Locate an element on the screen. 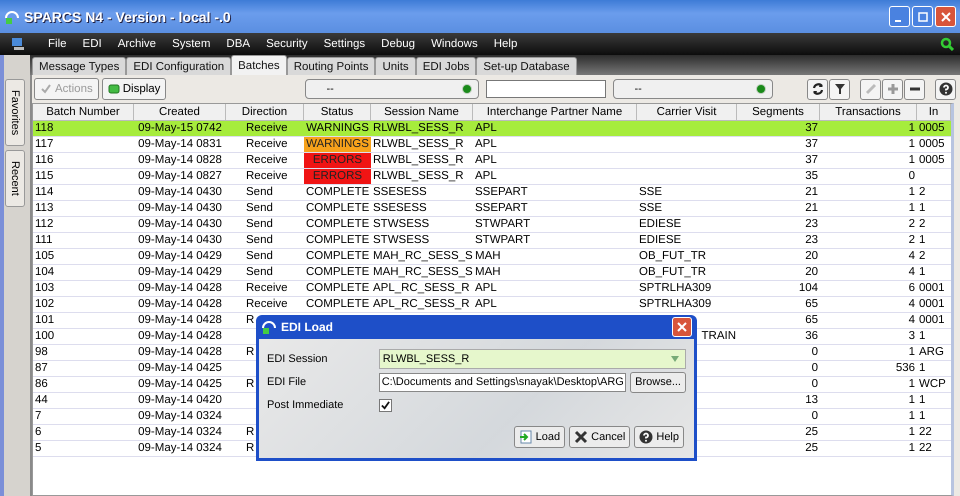  app-logo-icon is located at coordinates (269, 327).